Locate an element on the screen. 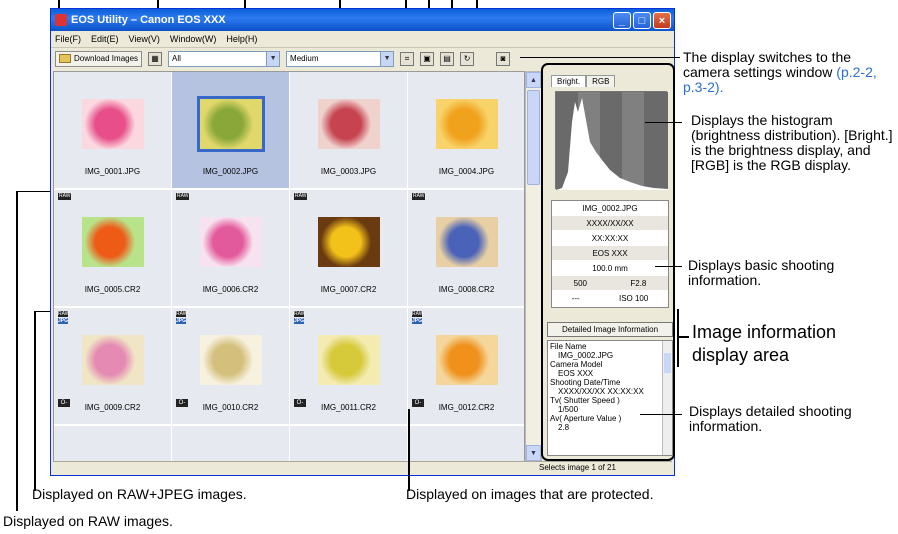 The height and width of the screenshot is (534, 898). annotation-protected: Displayed on images that are protected. is located at coordinates (530, 494).